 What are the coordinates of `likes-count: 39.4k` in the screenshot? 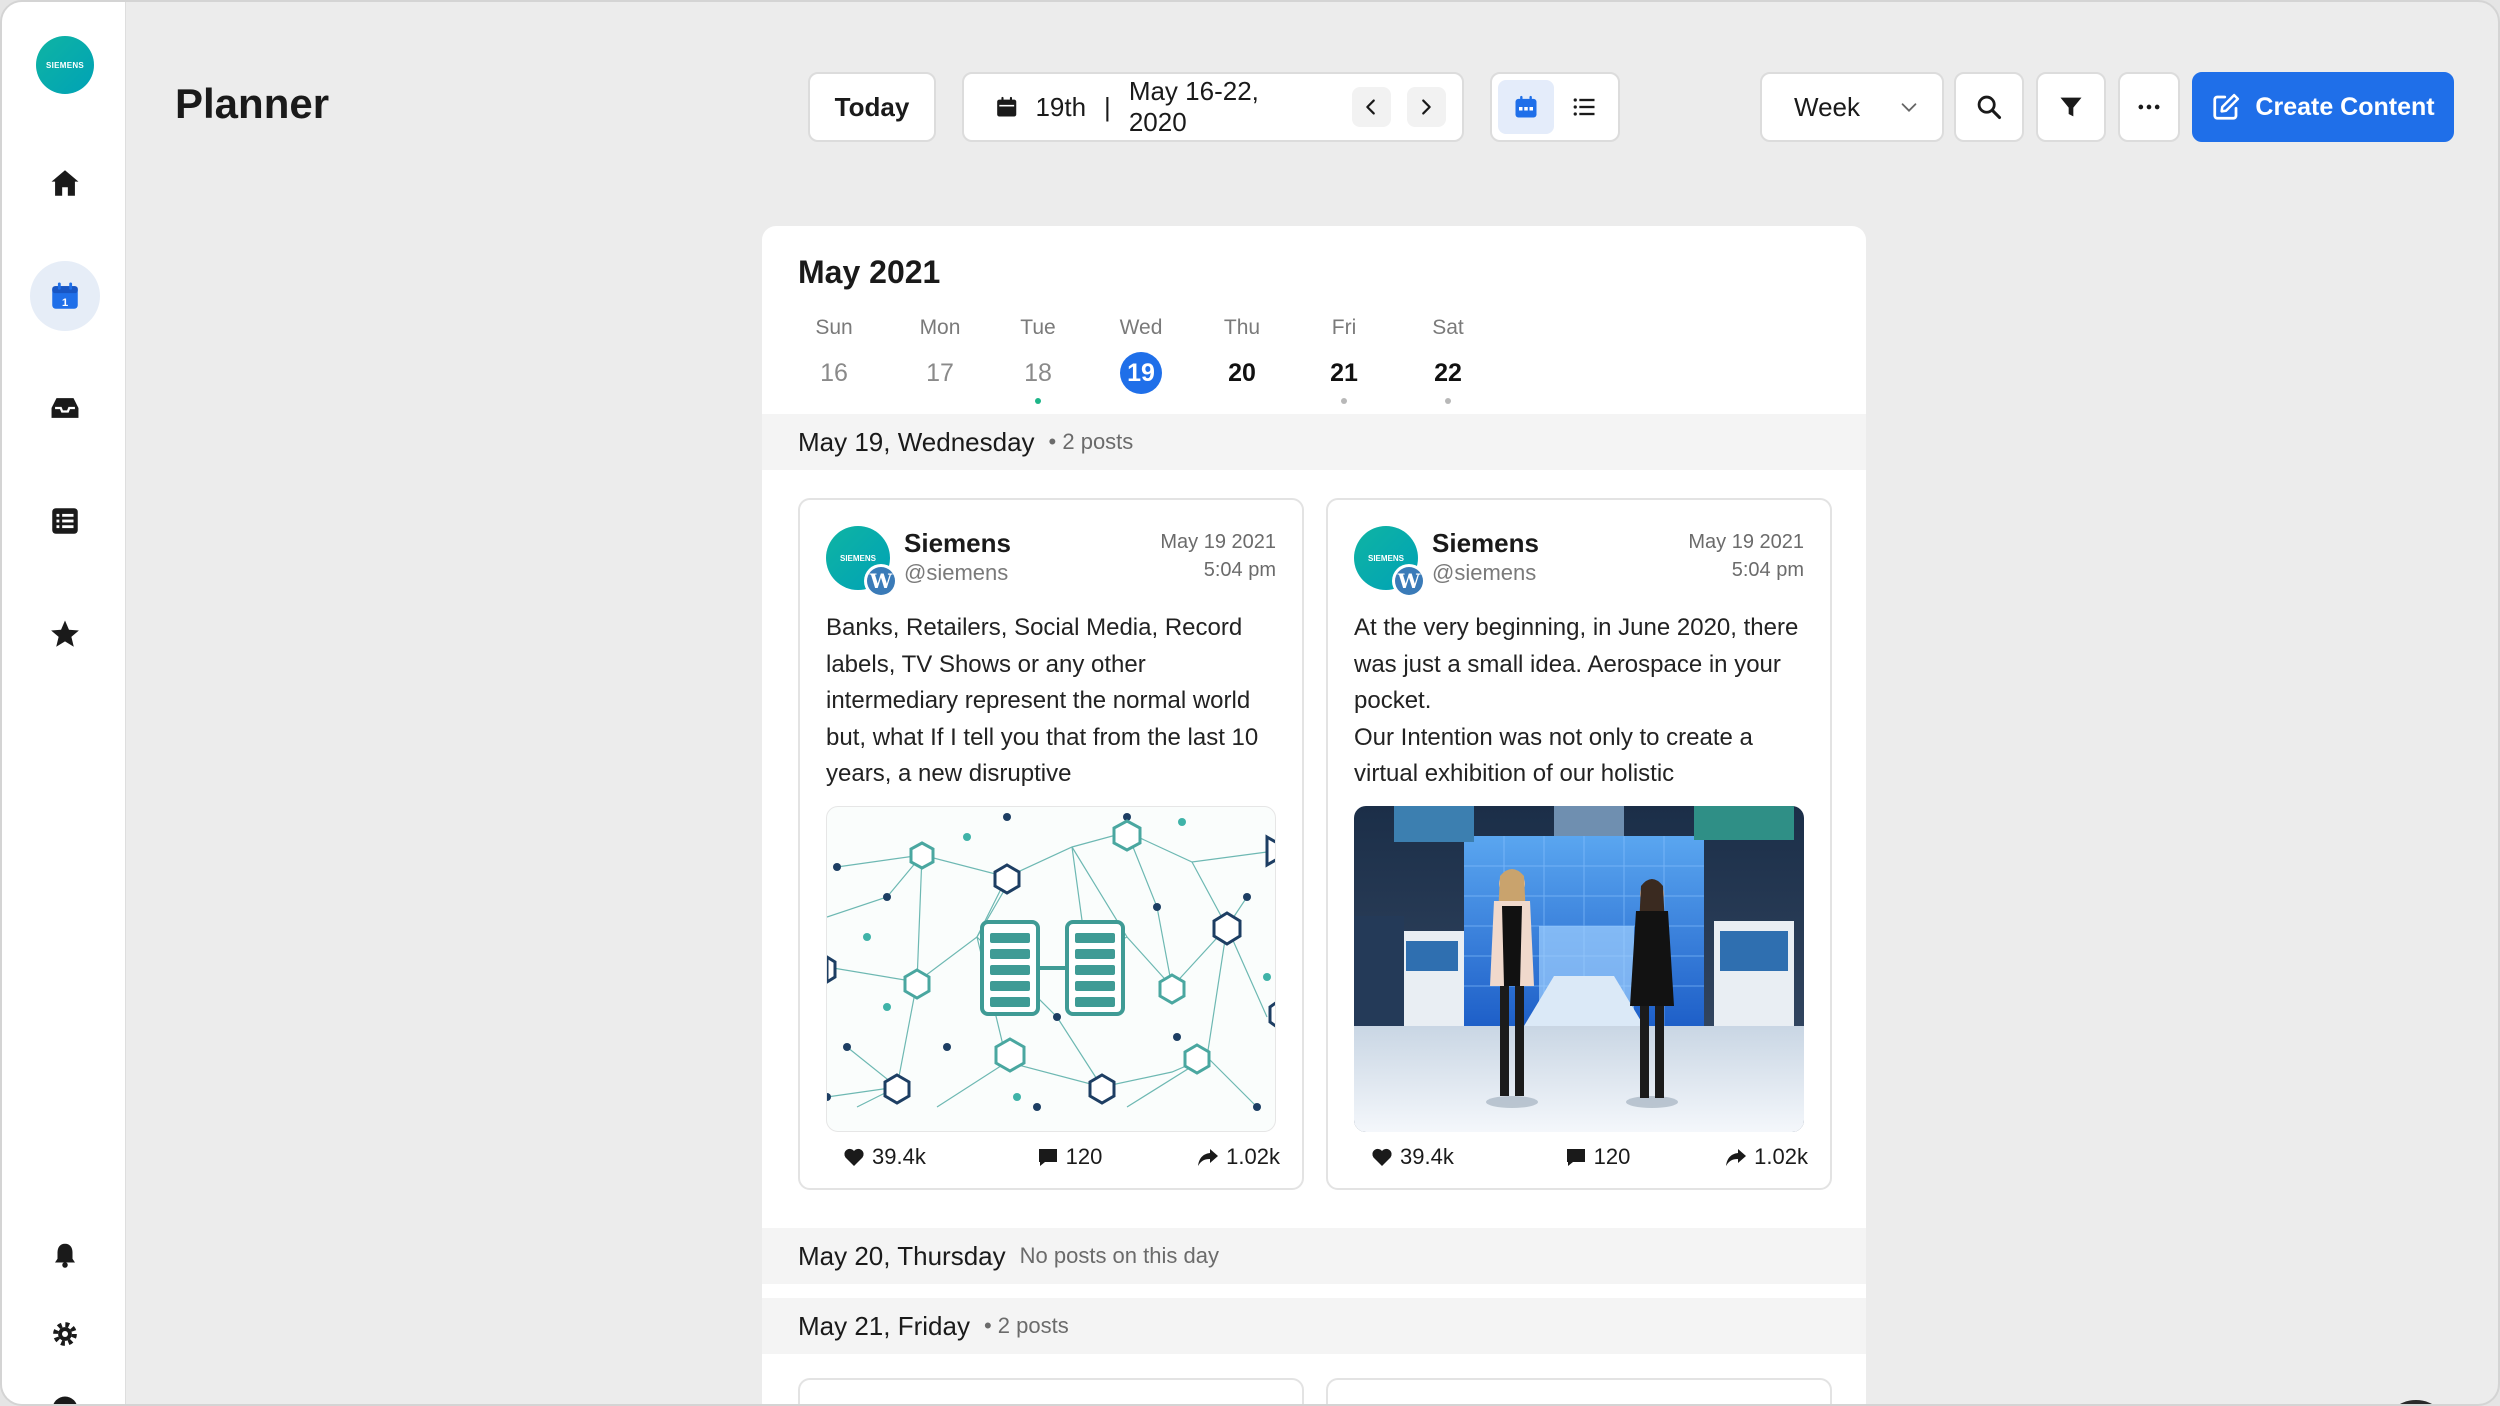 It's located at (1427, 1156).